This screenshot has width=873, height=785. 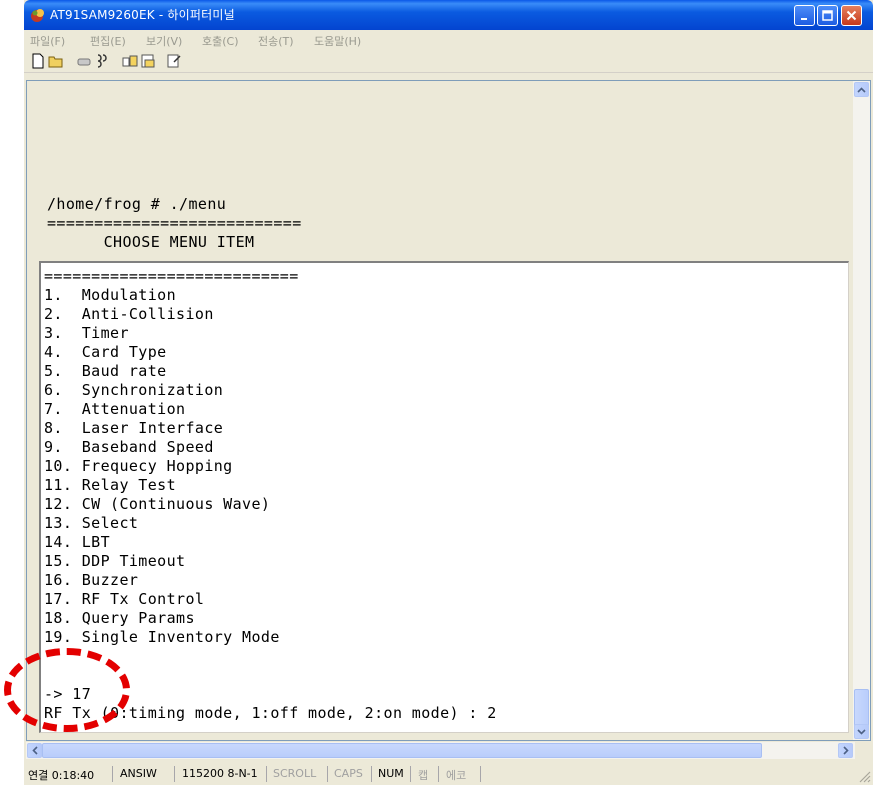 What do you see at coordinates (337, 41) in the screenshot?
I see `menu-help: 도움말(H)` at bounding box center [337, 41].